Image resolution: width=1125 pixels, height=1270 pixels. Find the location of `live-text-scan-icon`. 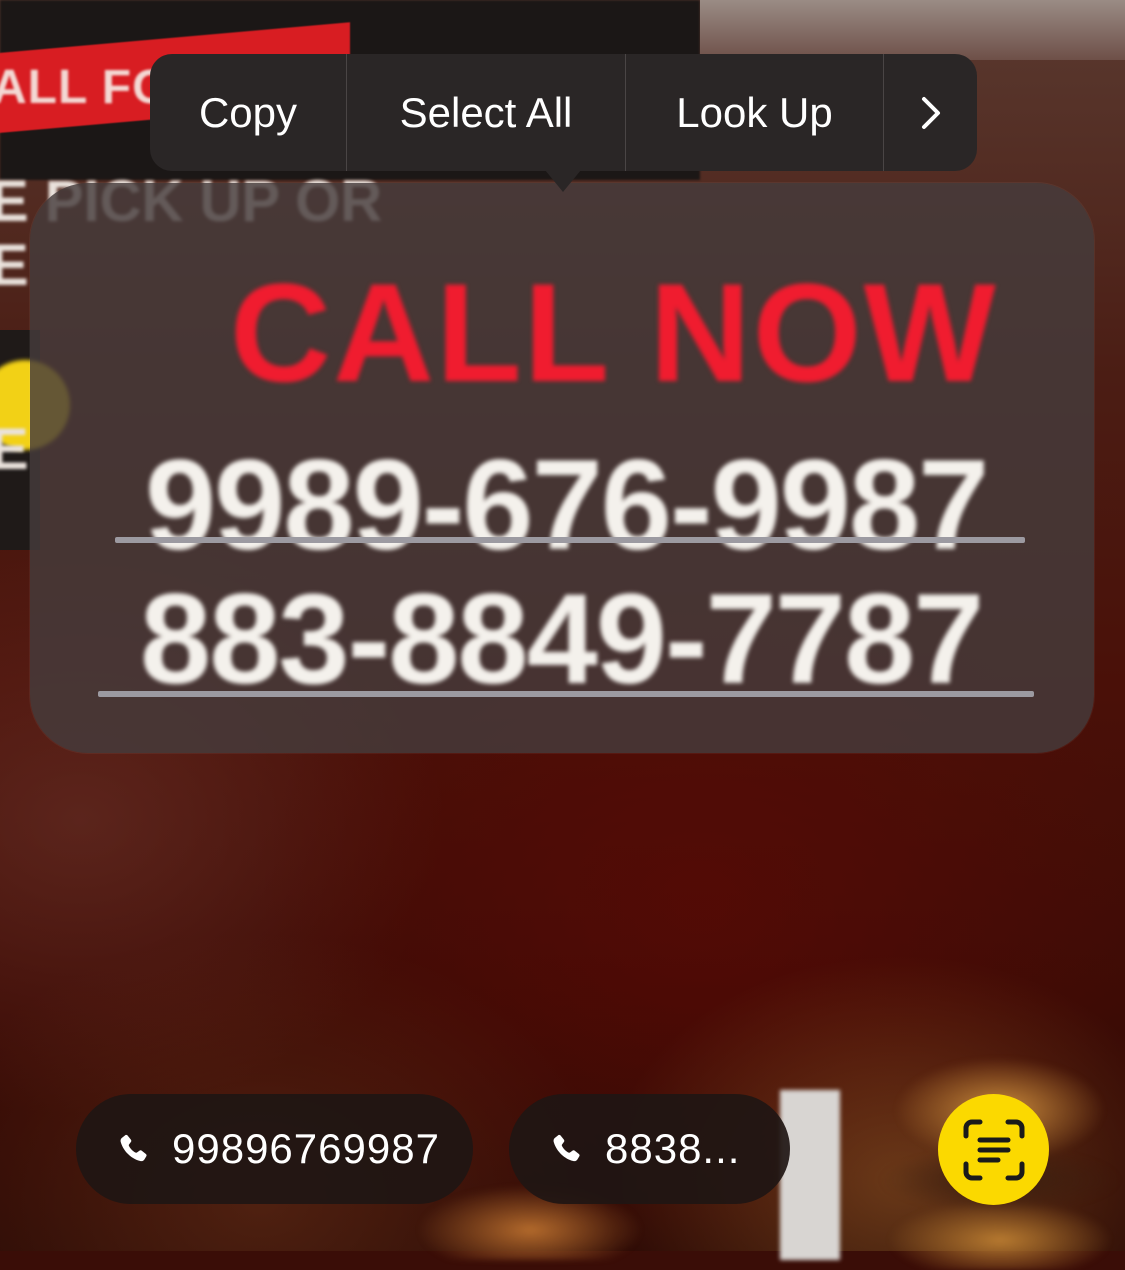

live-text-scan-icon is located at coordinates (993, 1149).